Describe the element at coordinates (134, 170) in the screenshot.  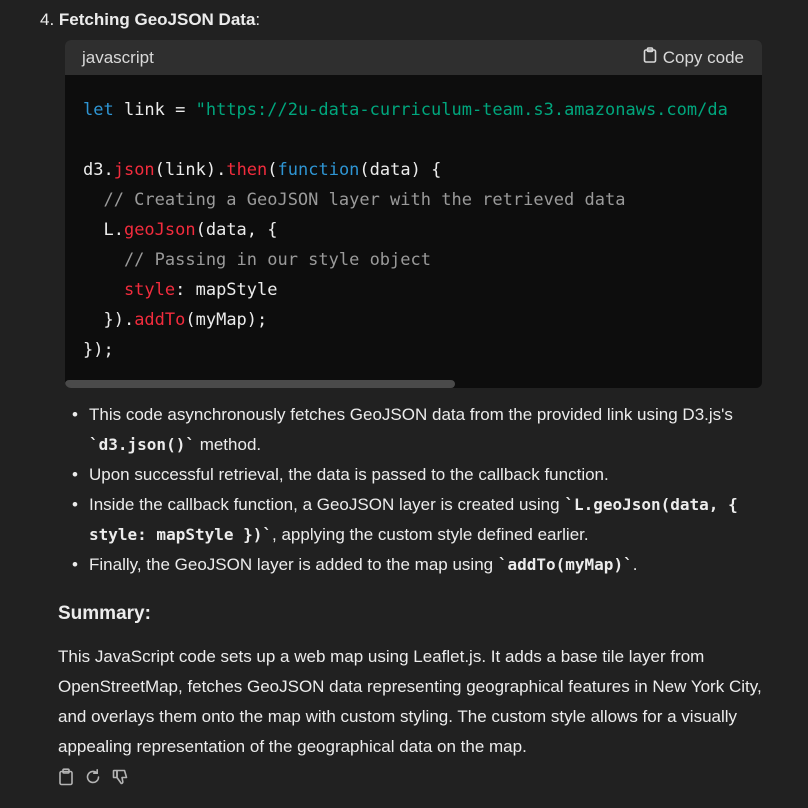
I see `code-token: json` at that location.